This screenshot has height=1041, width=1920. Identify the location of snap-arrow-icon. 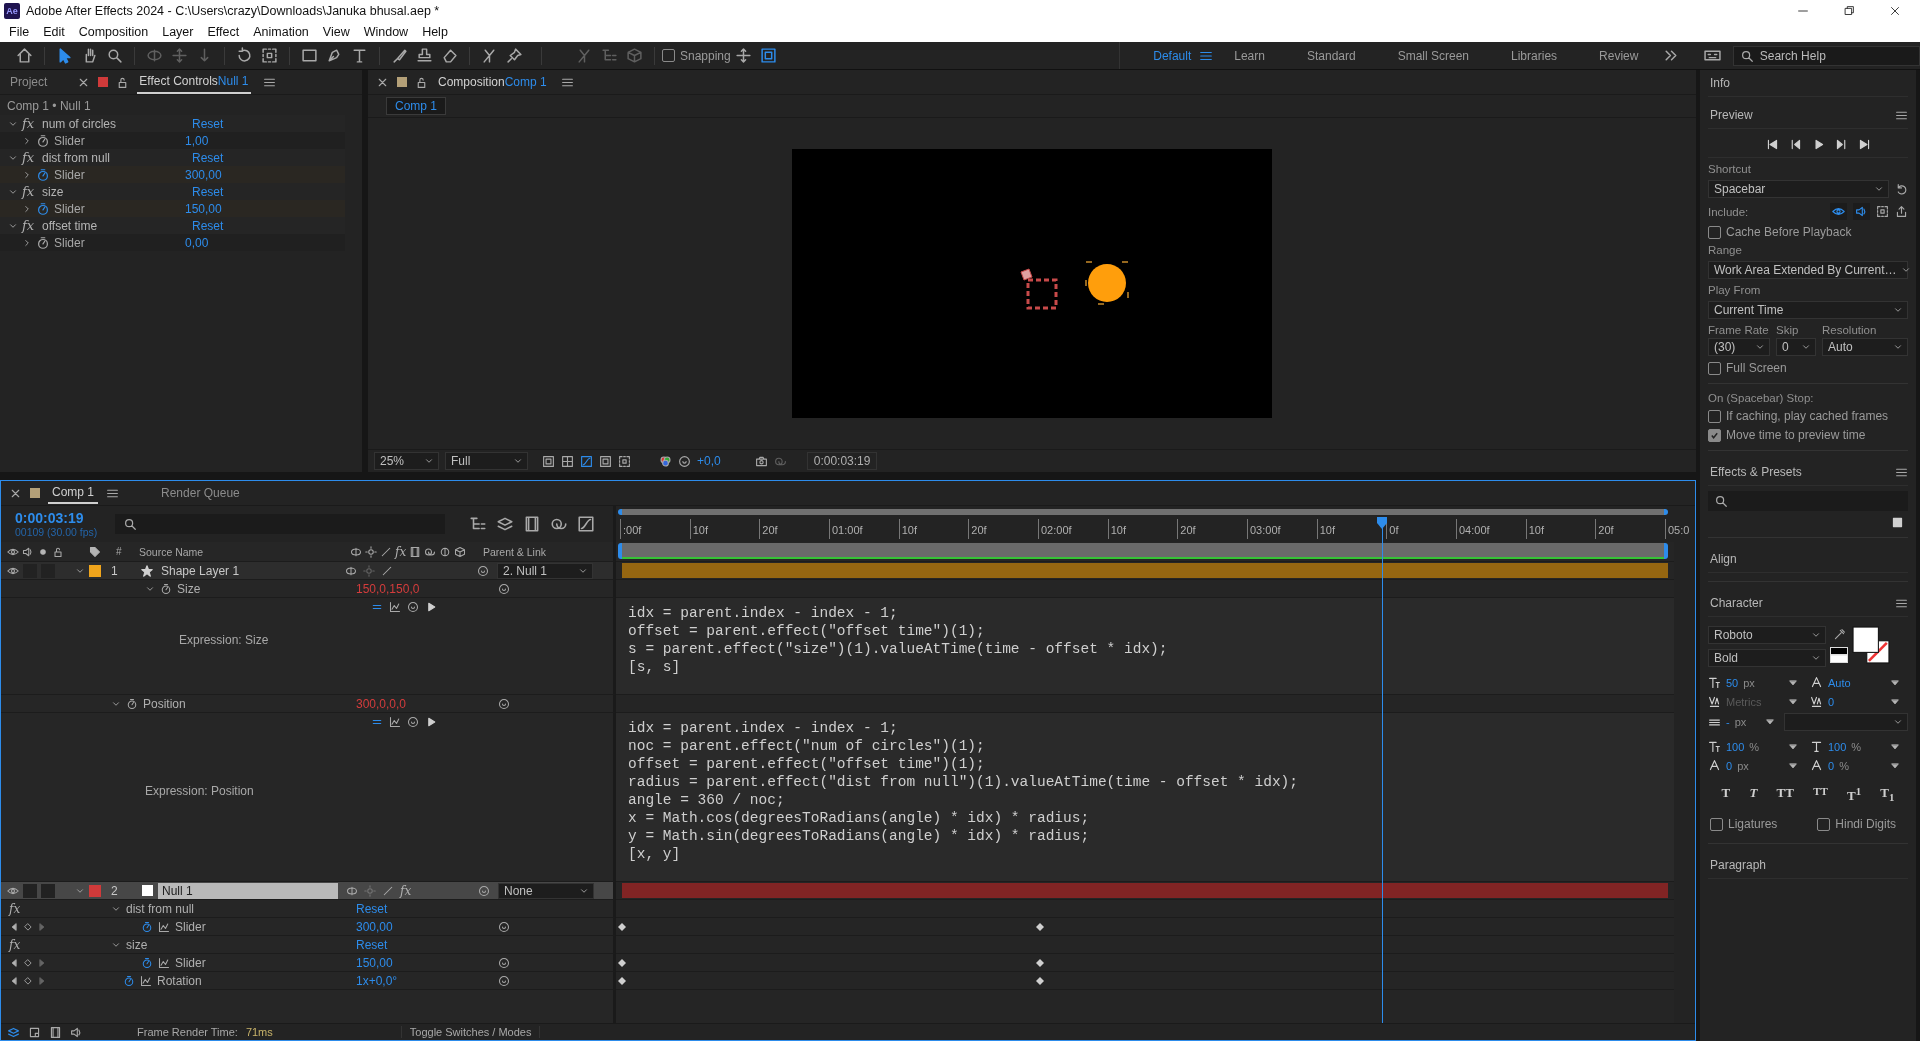
(743, 55).